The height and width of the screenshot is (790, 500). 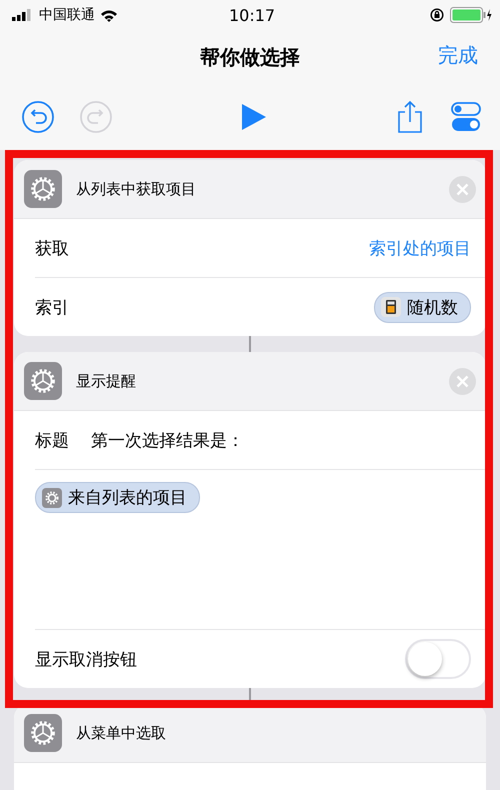 I want to click on redo-icon, so click(x=96, y=117).